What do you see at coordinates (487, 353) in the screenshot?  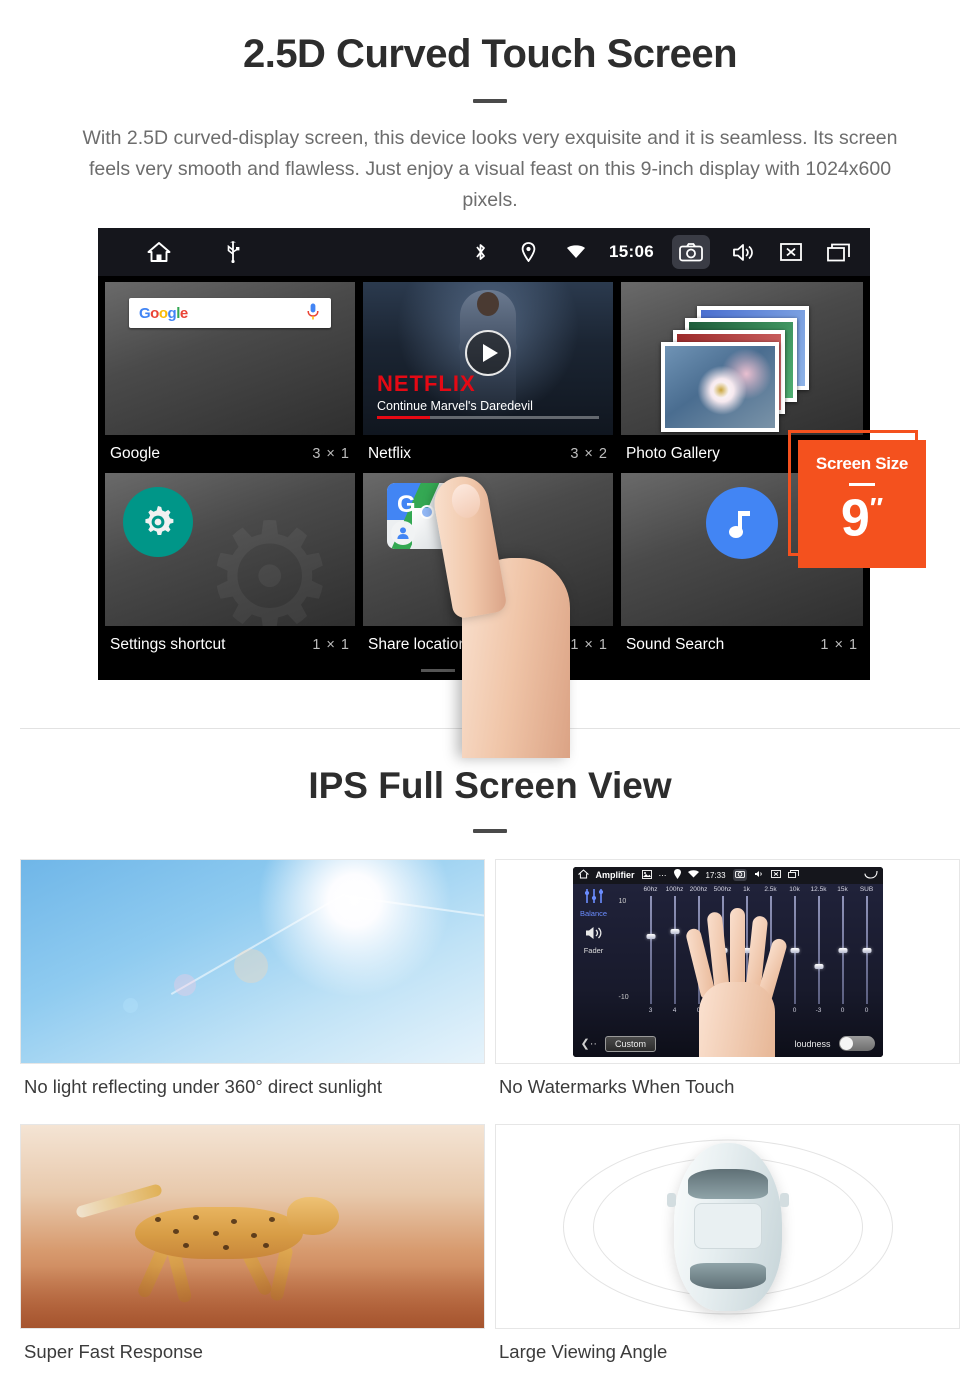 I see `play-button` at bounding box center [487, 353].